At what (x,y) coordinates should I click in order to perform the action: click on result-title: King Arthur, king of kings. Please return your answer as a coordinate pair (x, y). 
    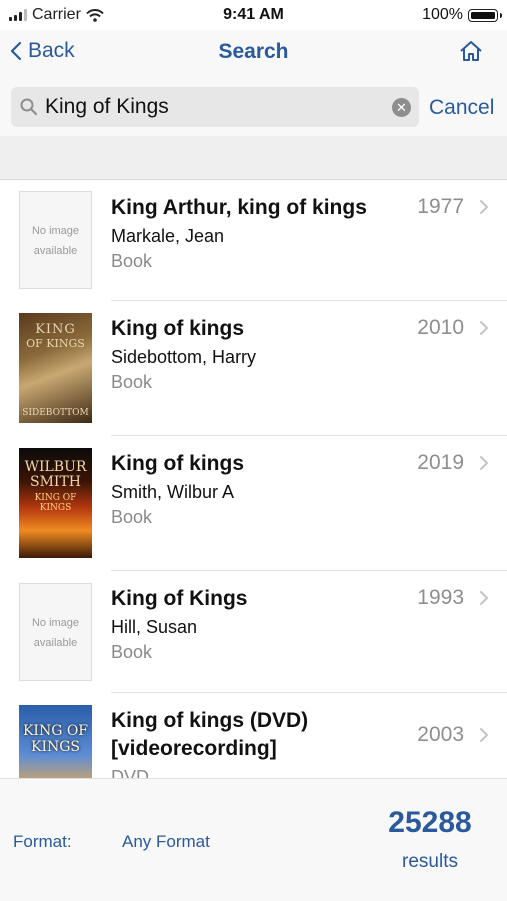
    Looking at the image, I should click on (239, 207).